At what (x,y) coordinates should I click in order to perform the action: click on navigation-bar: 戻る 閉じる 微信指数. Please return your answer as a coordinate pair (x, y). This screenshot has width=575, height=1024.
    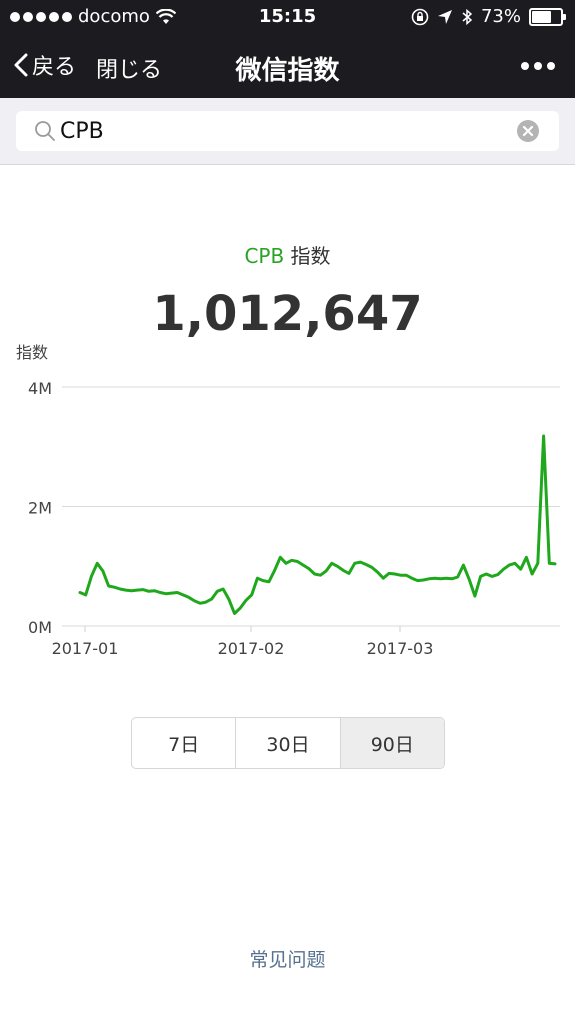
    Looking at the image, I should click on (287, 66).